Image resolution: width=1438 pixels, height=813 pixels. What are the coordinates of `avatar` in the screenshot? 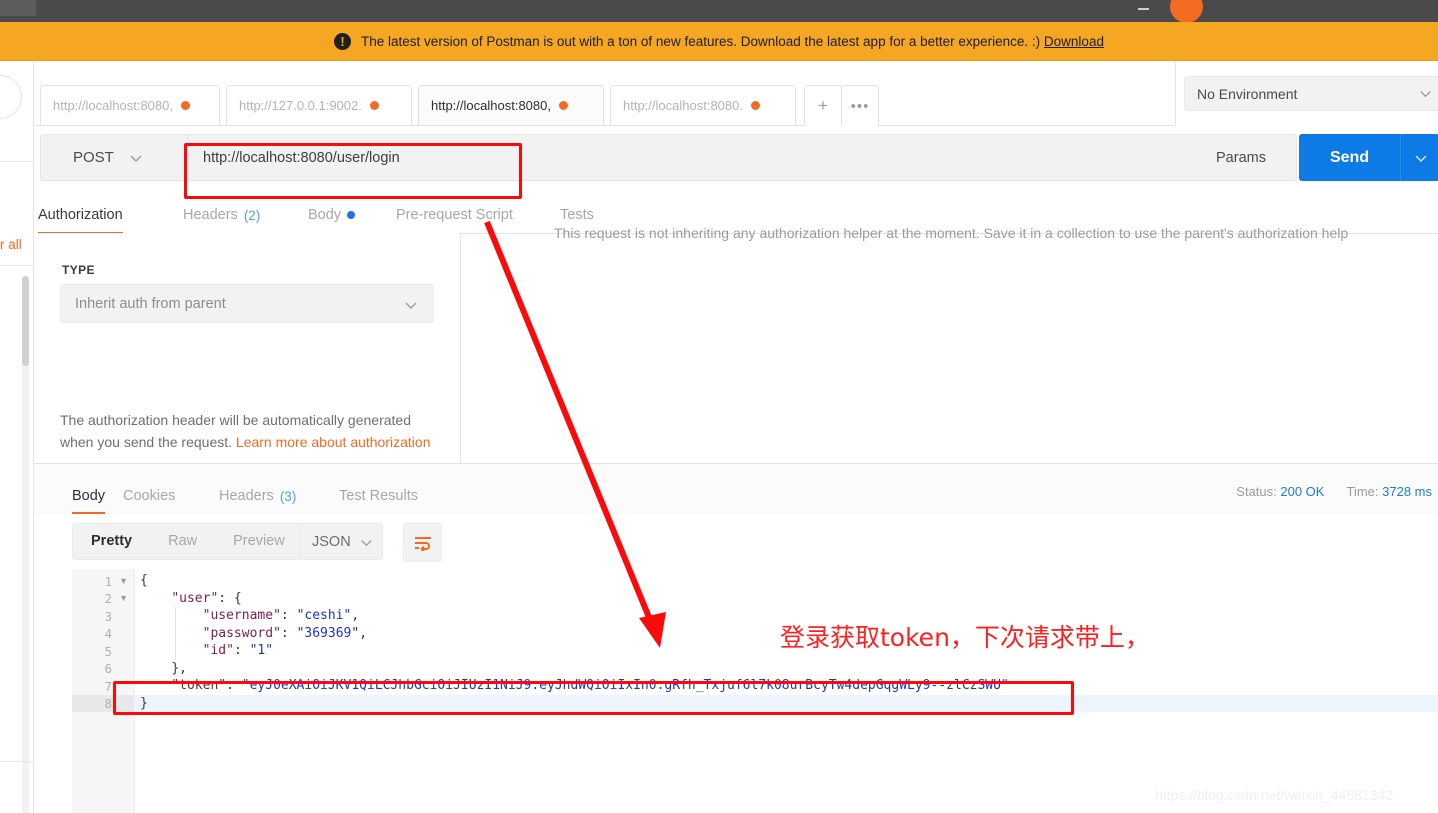 It's located at (1186, 11).